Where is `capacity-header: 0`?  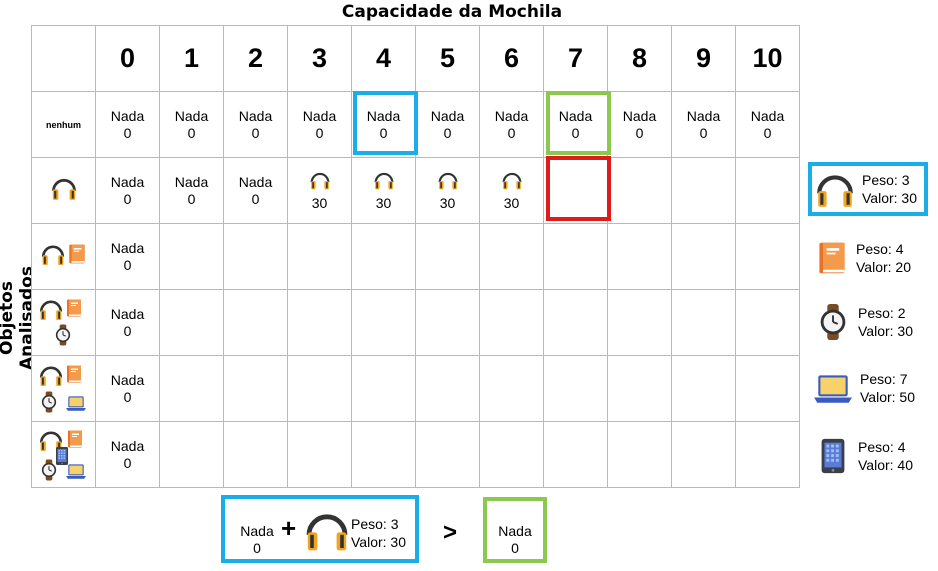 capacity-header: 0 is located at coordinates (127, 58).